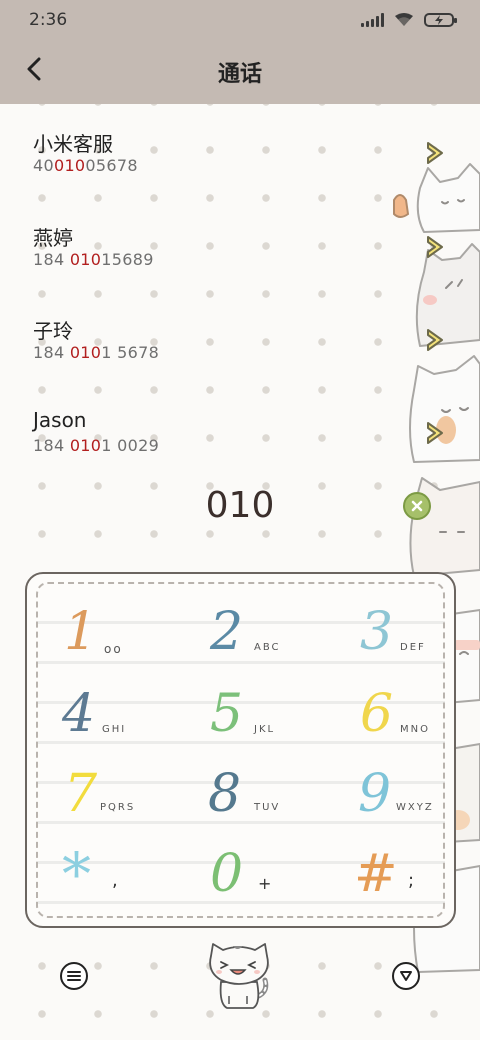 The image size is (480, 1040). What do you see at coordinates (268, 800) in the screenshot?
I see `key-8: 8 TUV` at bounding box center [268, 800].